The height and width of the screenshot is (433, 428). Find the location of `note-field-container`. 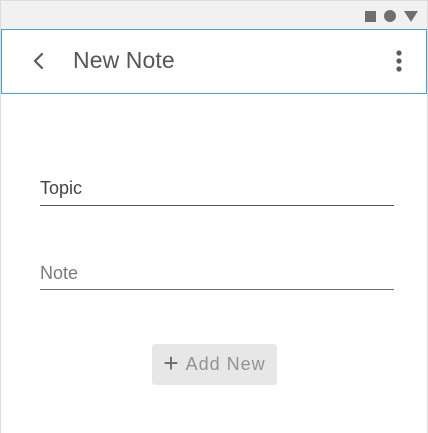

note-field-container is located at coordinates (217, 274).